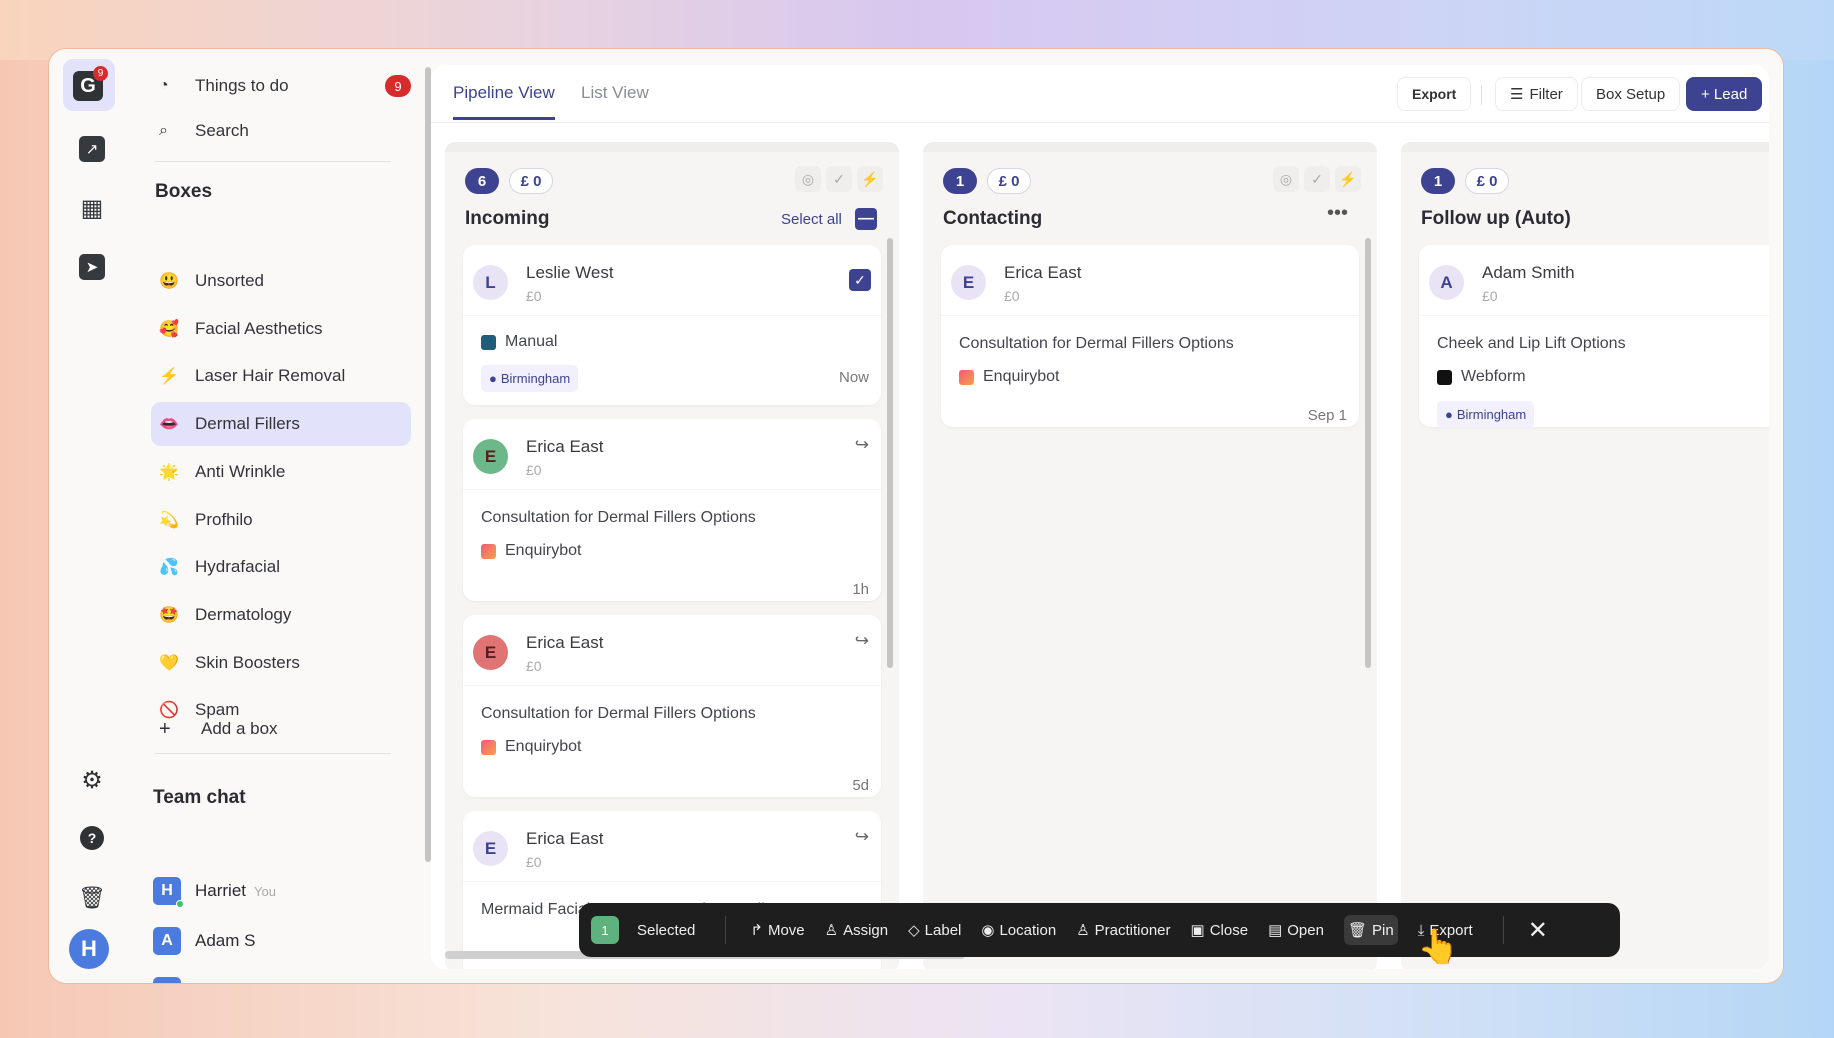 The height and width of the screenshot is (1038, 1834). What do you see at coordinates (934, 930) in the screenshot?
I see `action-label-button: ◇ Label` at bounding box center [934, 930].